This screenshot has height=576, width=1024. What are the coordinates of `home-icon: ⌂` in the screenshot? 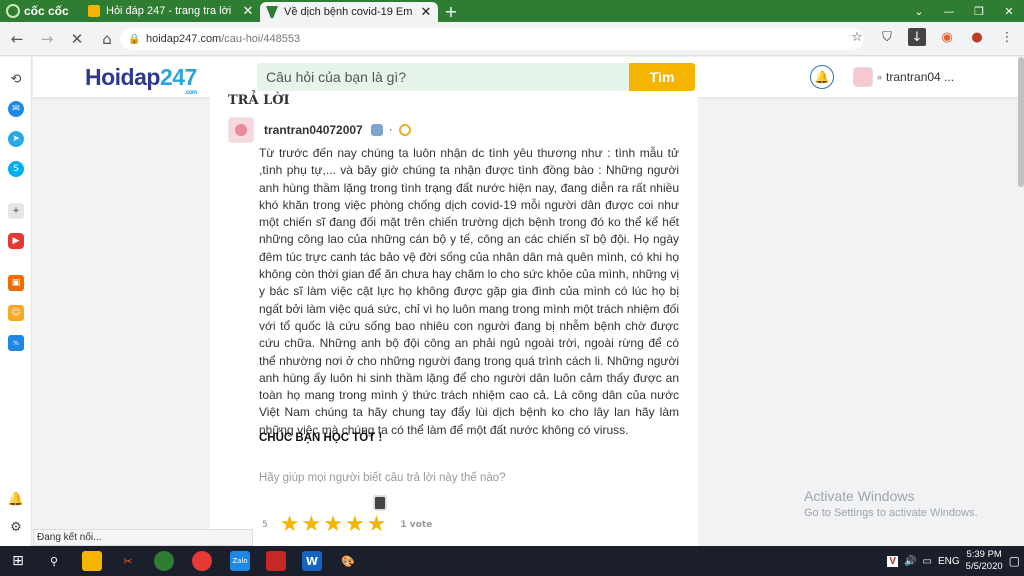 It's located at (107, 39).